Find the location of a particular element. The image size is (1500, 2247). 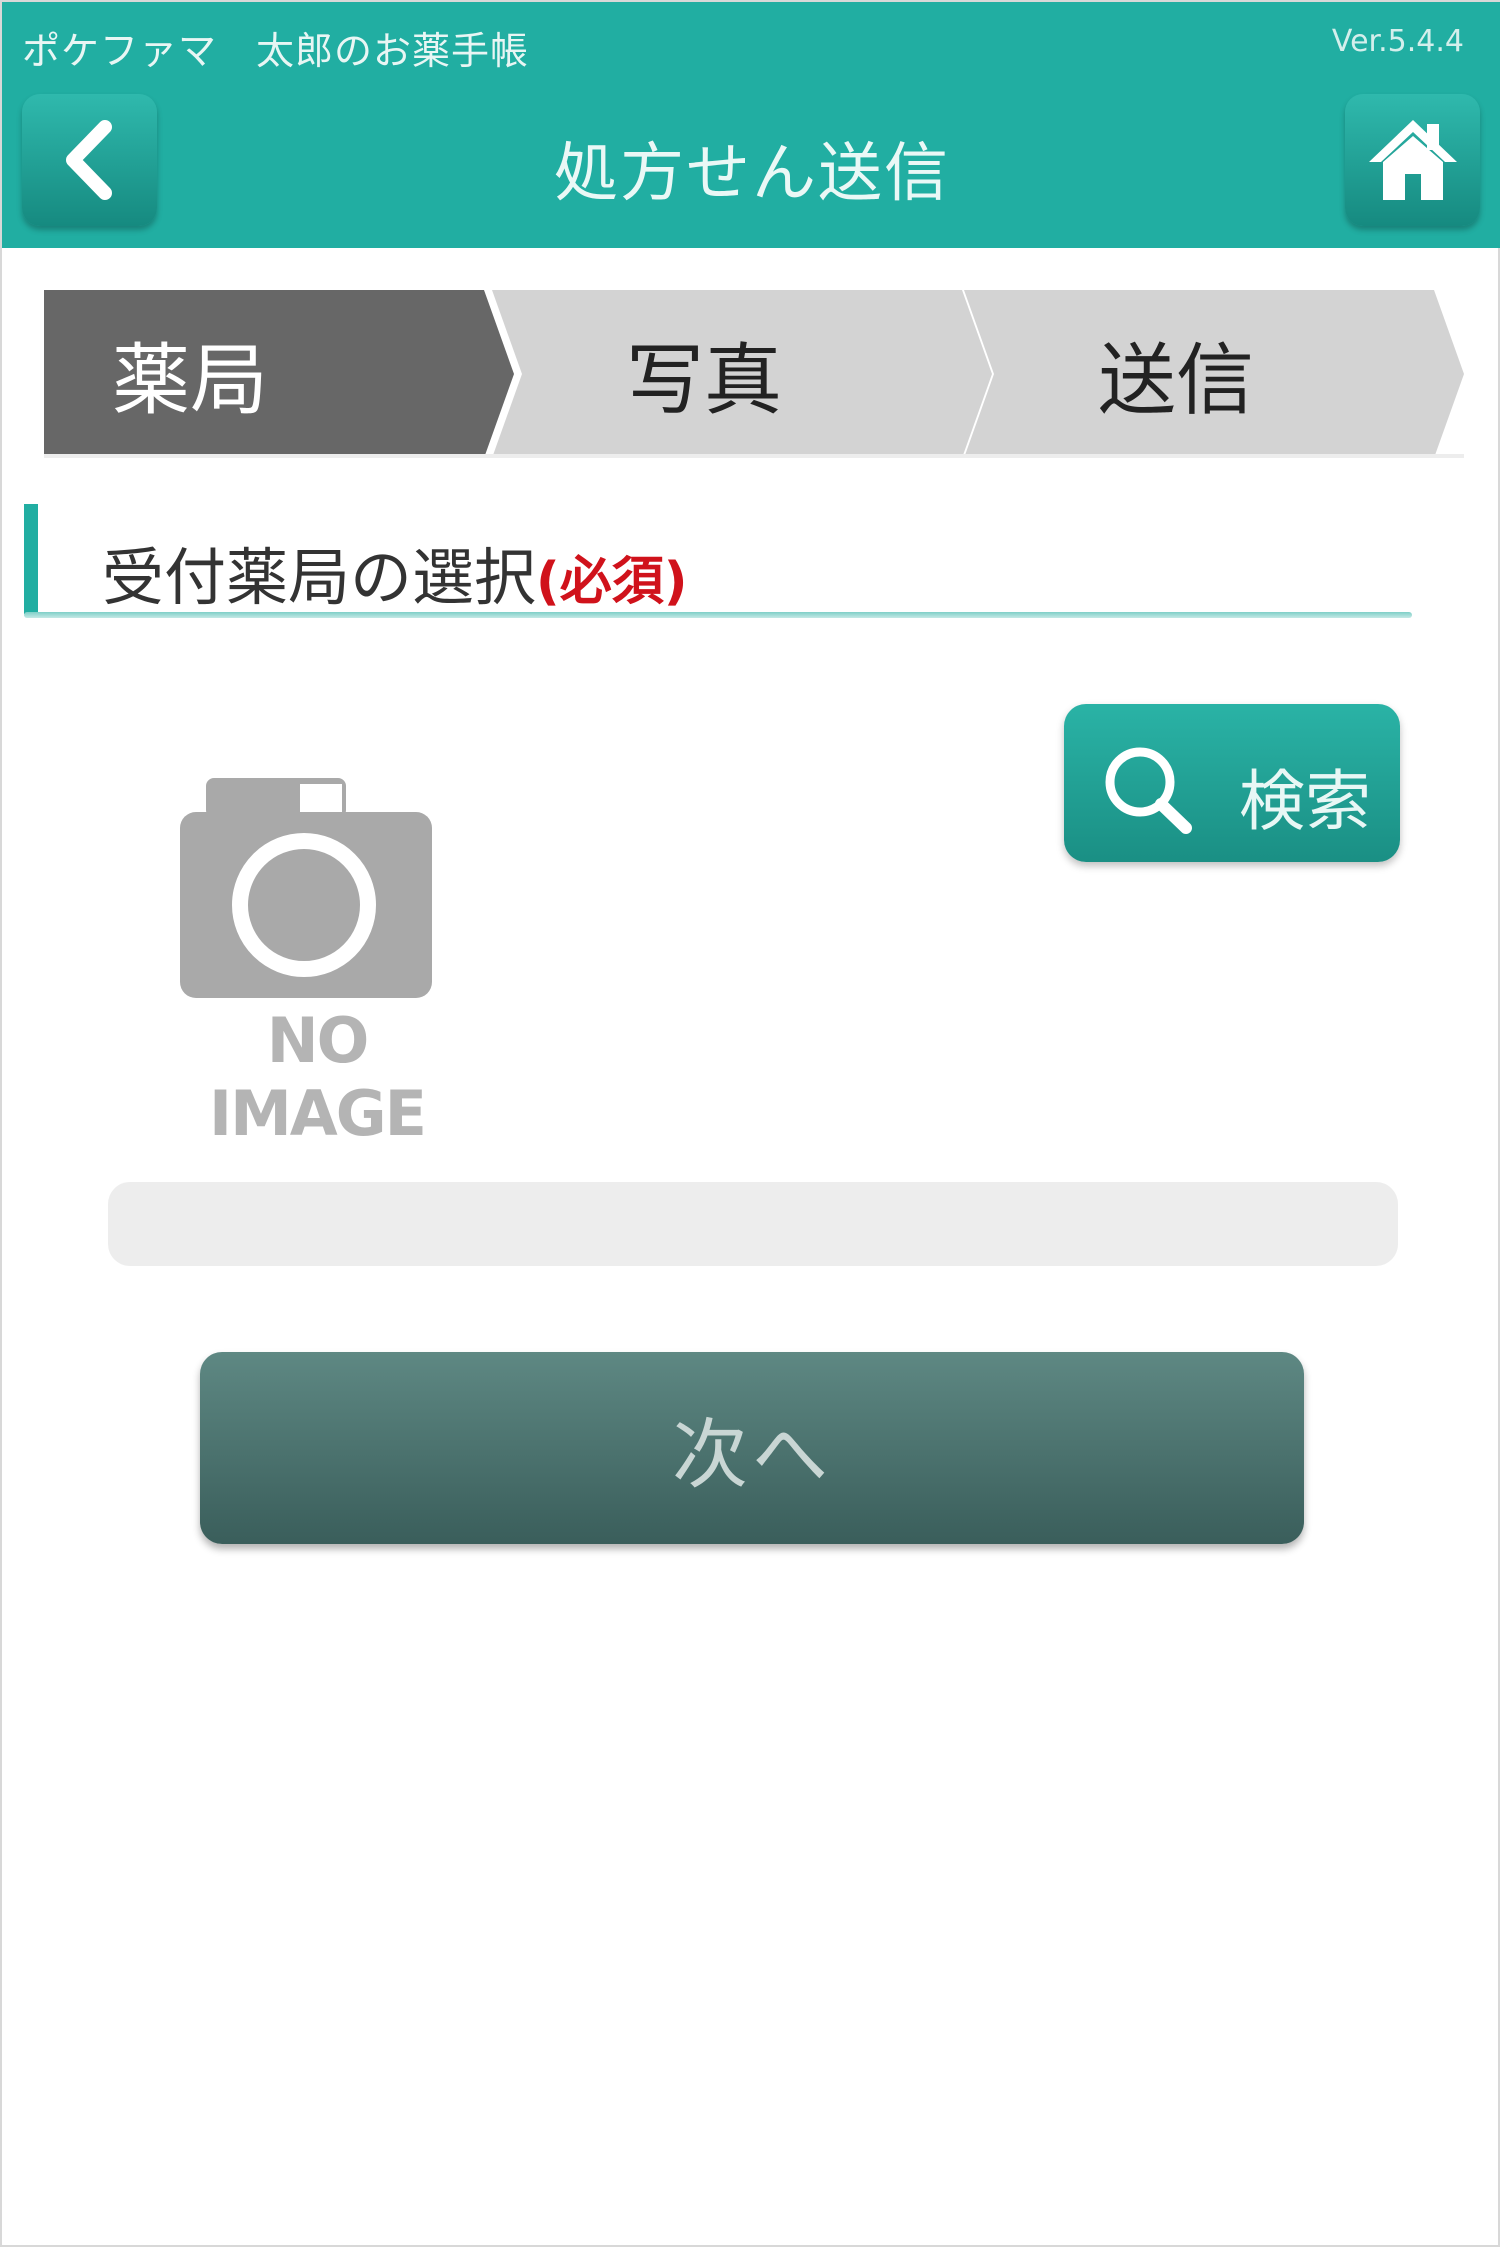

pharmacy-name-field is located at coordinates (753, 1224).